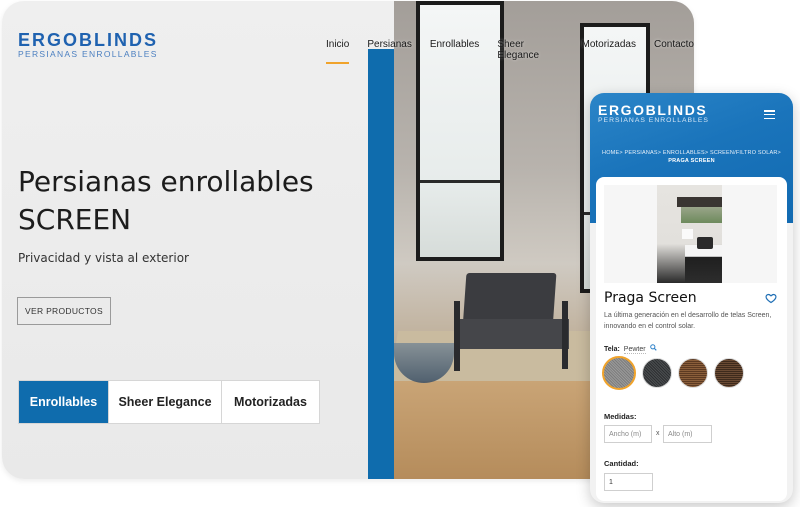  Describe the element at coordinates (619, 373) in the screenshot. I see `swatch-pewter` at that location.